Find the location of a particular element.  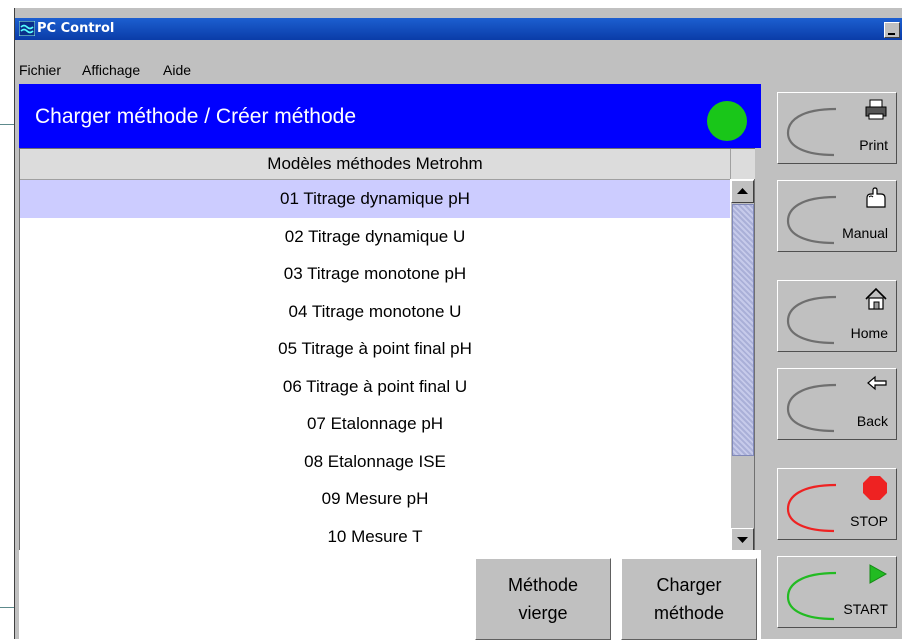

minimize-button is located at coordinates (892, 30).